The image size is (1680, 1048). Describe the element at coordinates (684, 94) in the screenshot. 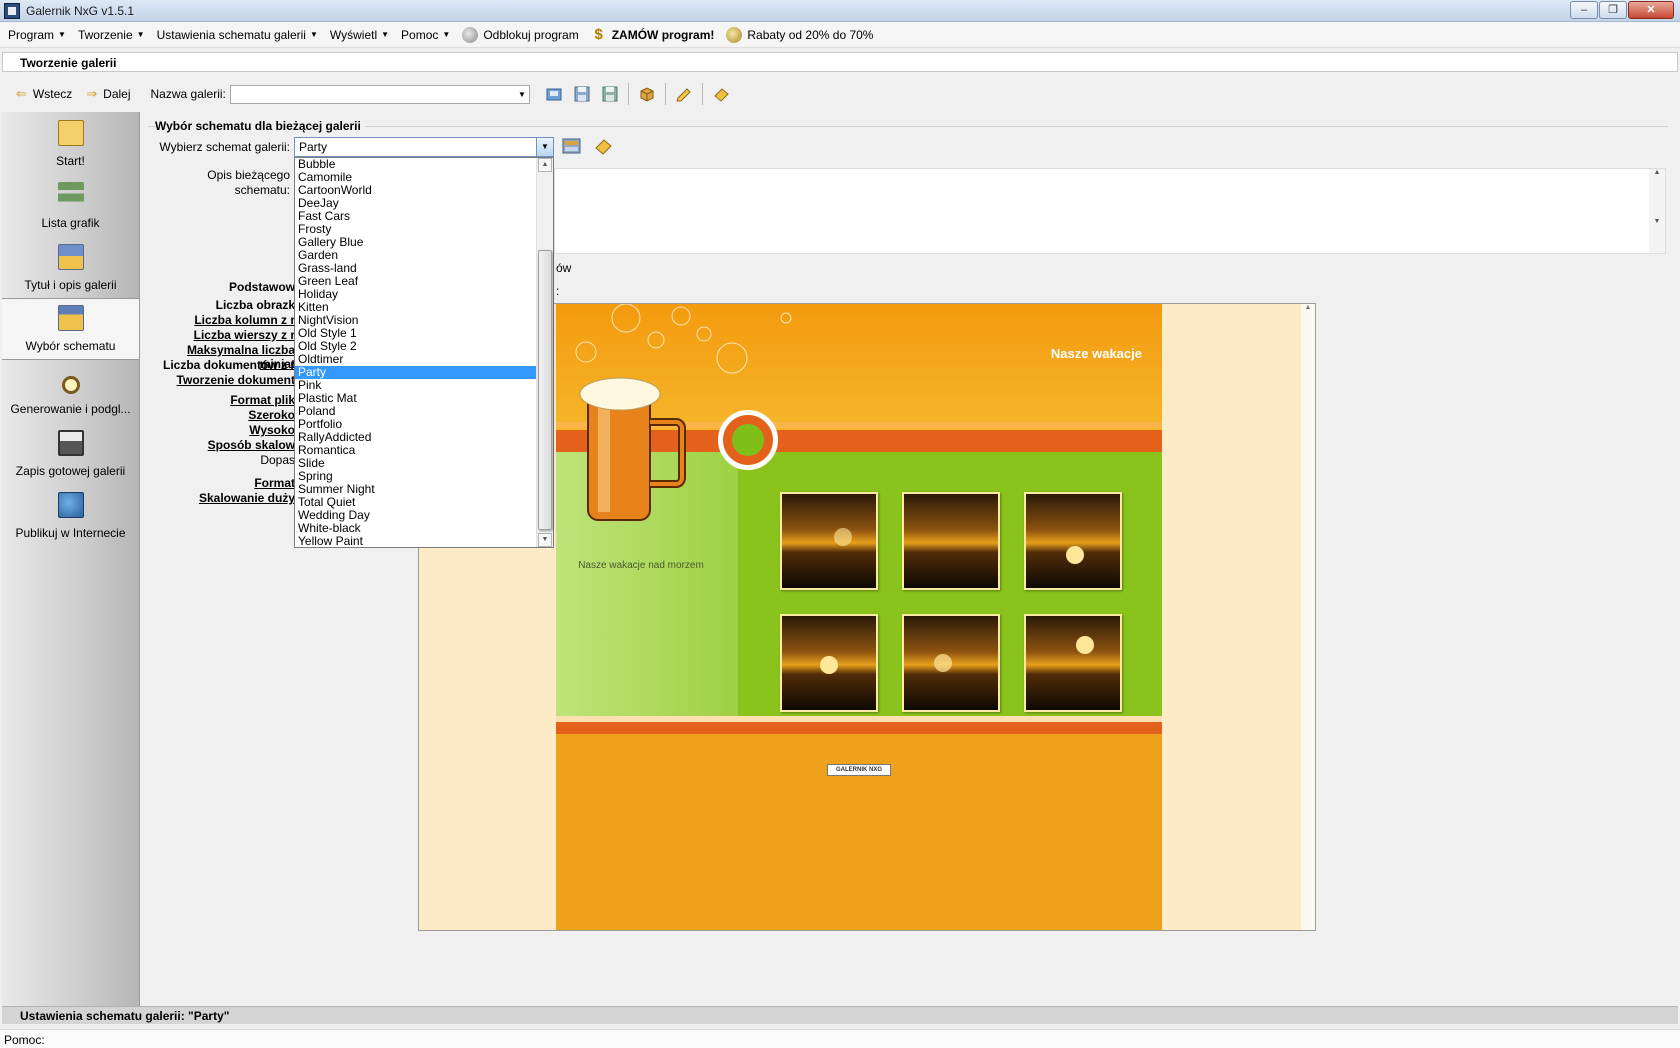

I see `pencil-icon` at that location.